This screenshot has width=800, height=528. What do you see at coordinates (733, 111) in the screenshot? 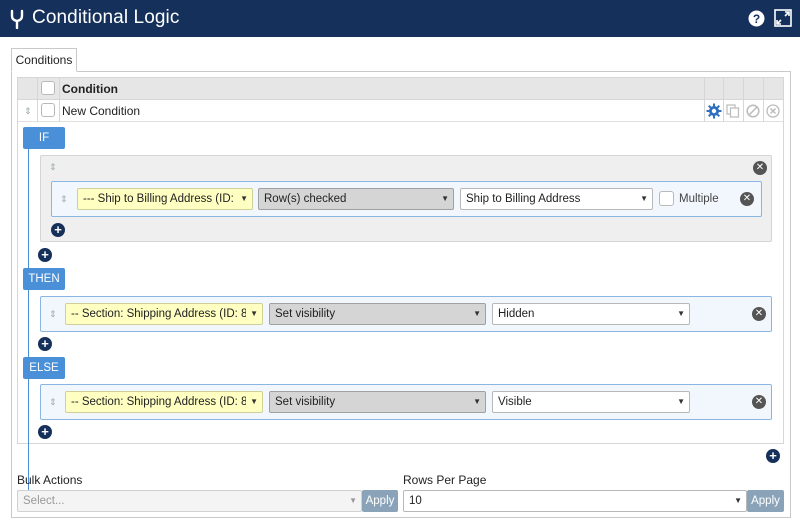
I see `copy-icon` at bounding box center [733, 111].